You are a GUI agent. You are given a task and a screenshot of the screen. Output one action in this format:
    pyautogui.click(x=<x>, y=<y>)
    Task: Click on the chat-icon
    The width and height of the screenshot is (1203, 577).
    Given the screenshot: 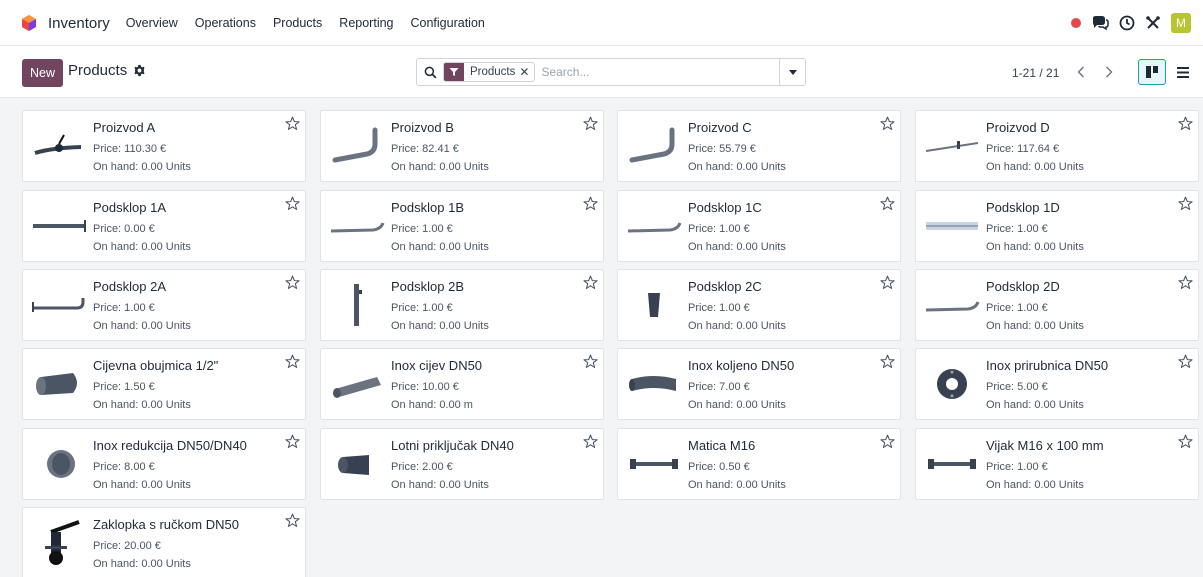 What is the action you would take?
    pyautogui.click(x=1100, y=23)
    